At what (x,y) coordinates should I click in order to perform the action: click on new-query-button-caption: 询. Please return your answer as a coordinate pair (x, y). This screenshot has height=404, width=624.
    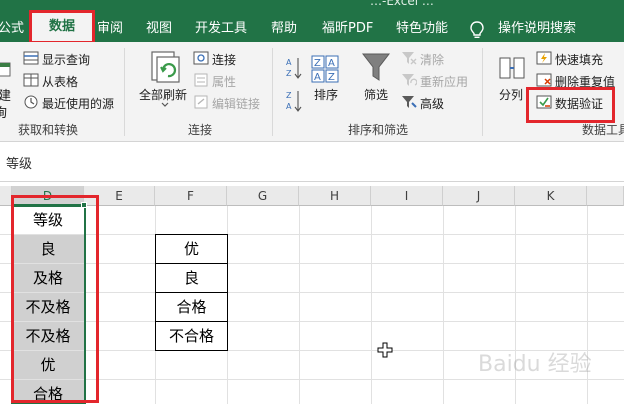
    Looking at the image, I should click on (4, 113).